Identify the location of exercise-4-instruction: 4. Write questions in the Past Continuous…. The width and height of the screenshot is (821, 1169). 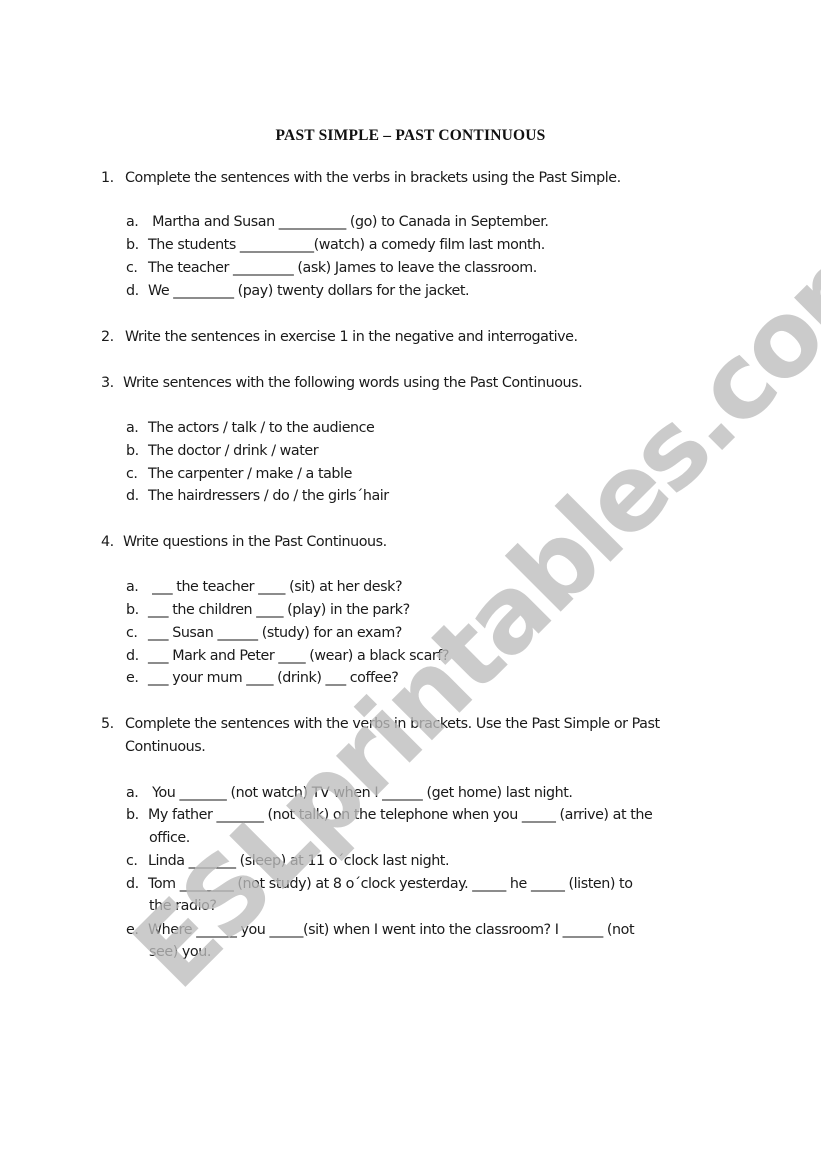
(244, 542).